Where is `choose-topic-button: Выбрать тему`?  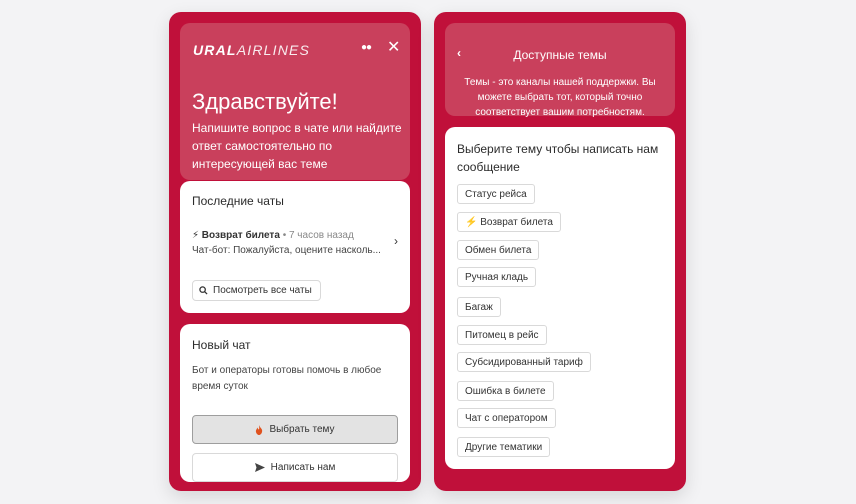
choose-topic-button: Выбрать тему is located at coordinates (295, 429).